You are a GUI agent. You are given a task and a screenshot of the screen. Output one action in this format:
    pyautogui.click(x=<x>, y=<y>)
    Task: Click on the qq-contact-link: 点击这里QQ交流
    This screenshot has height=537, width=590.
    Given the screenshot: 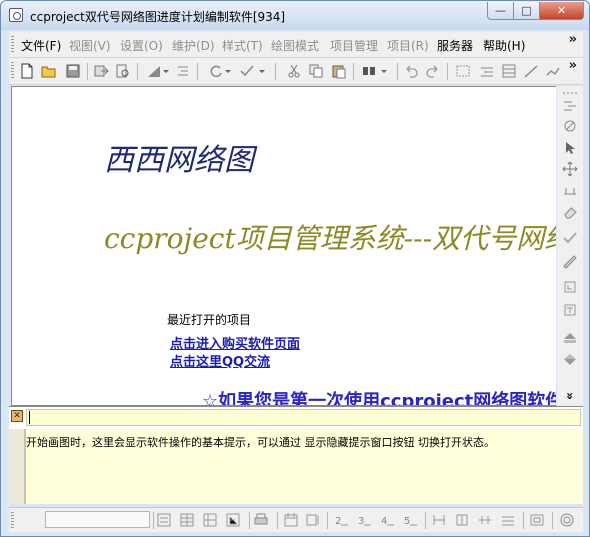 What is the action you would take?
    pyautogui.click(x=220, y=360)
    